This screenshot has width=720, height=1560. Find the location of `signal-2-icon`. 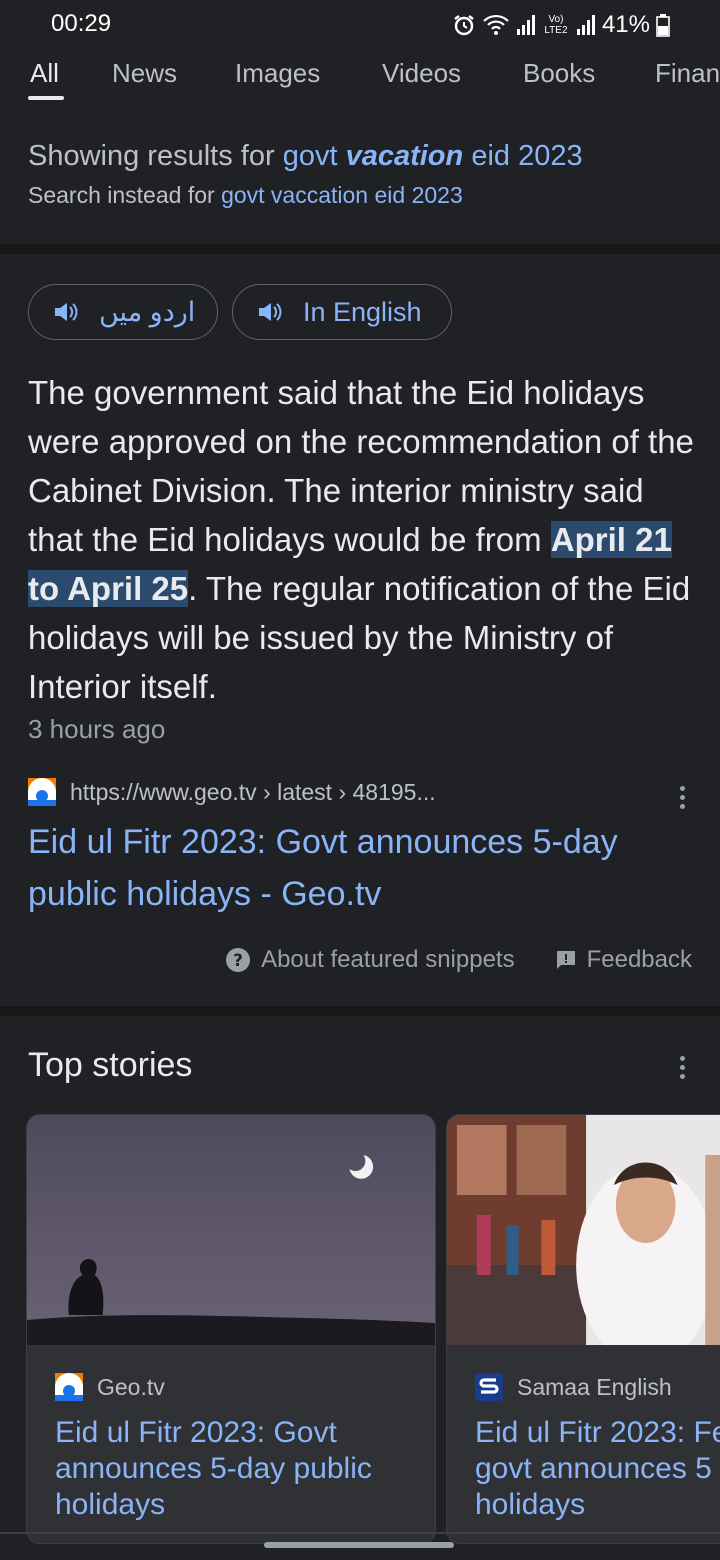

signal-2-icon is located at coordinates (585, 25).